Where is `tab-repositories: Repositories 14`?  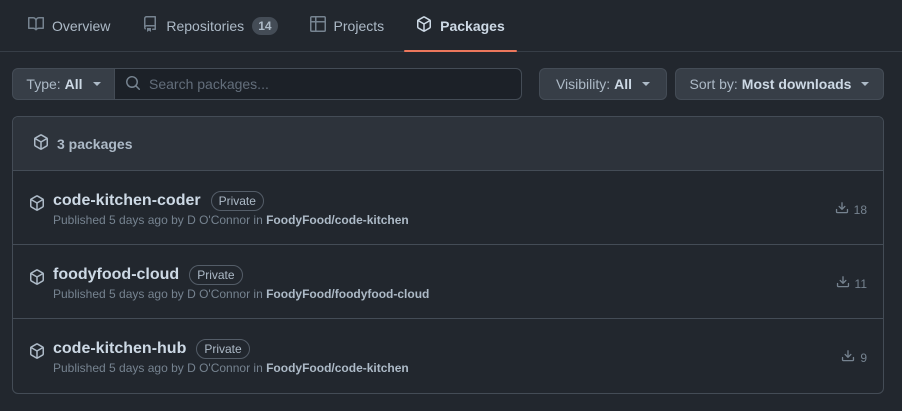 tab-repositories: Repositories 14 is located at coordinates (209, 25).